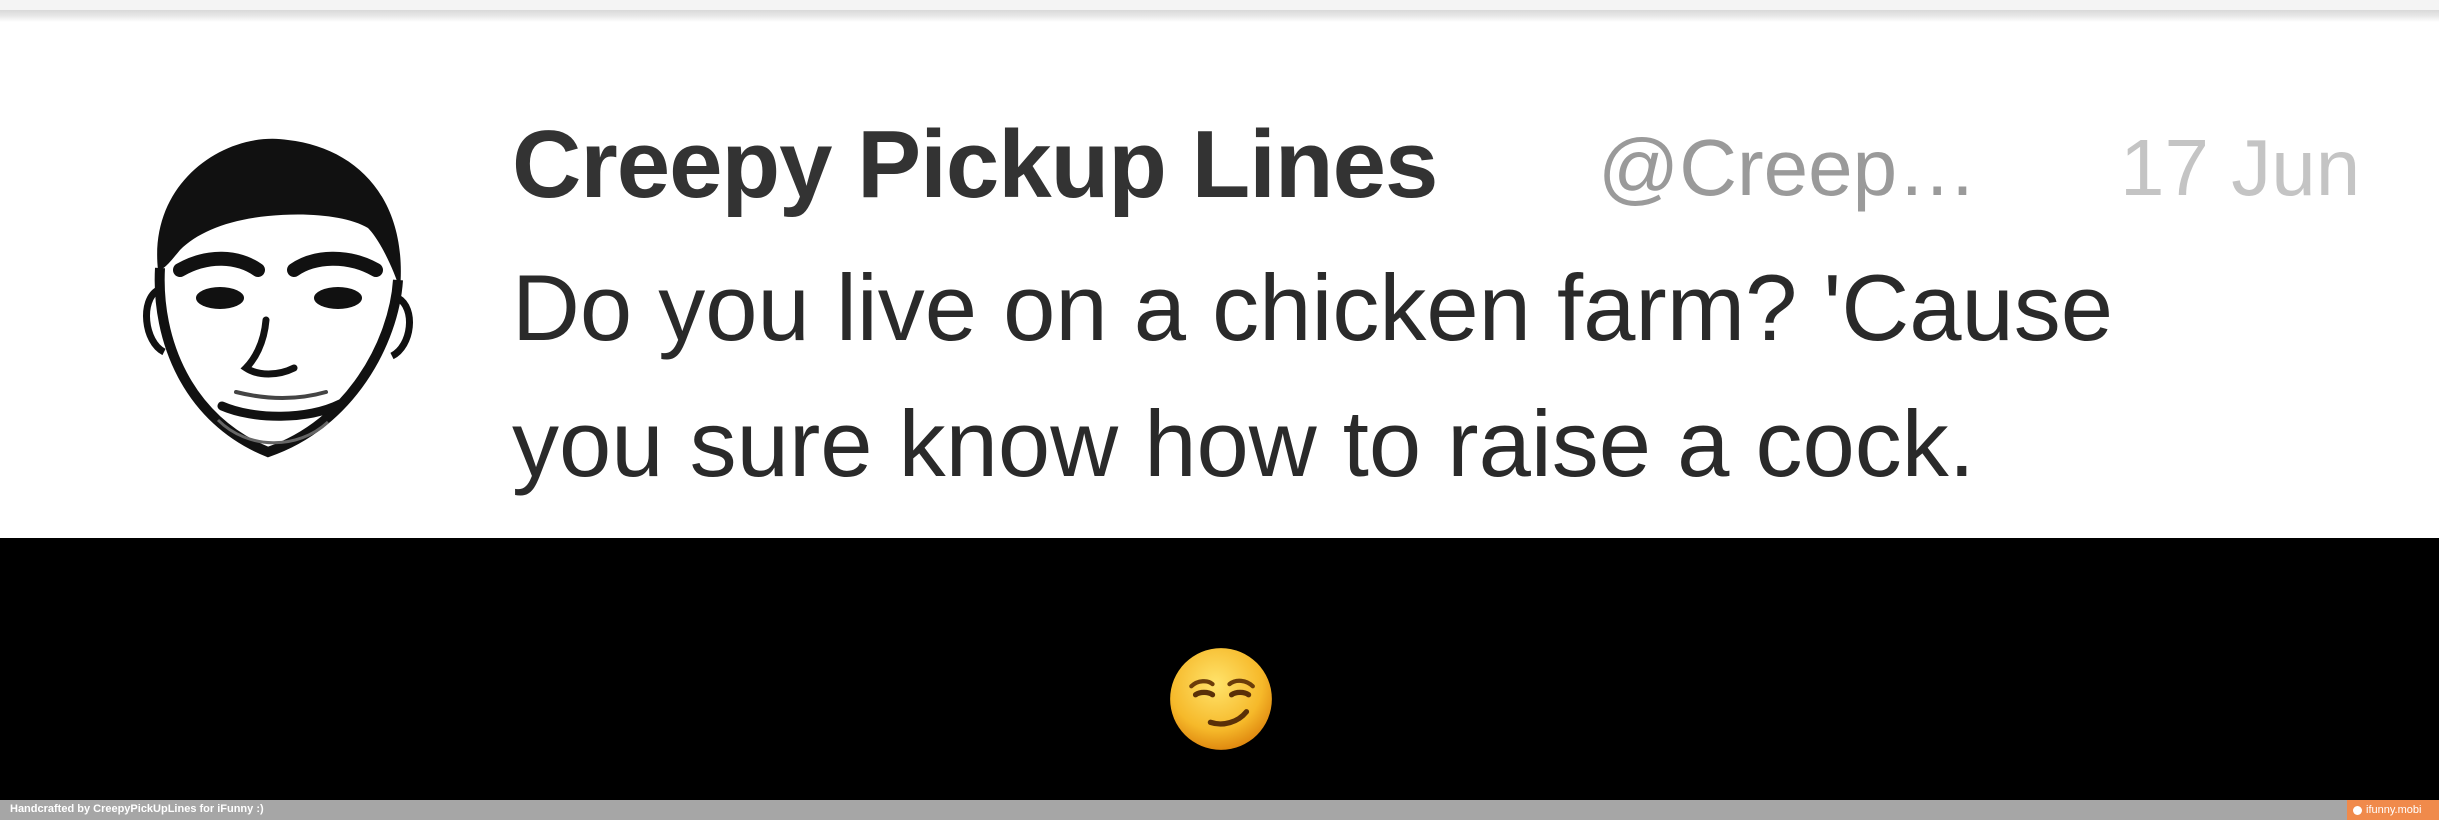 This screenshot has height=820, width=2439. I want to click on avatar, so click(268, 305).